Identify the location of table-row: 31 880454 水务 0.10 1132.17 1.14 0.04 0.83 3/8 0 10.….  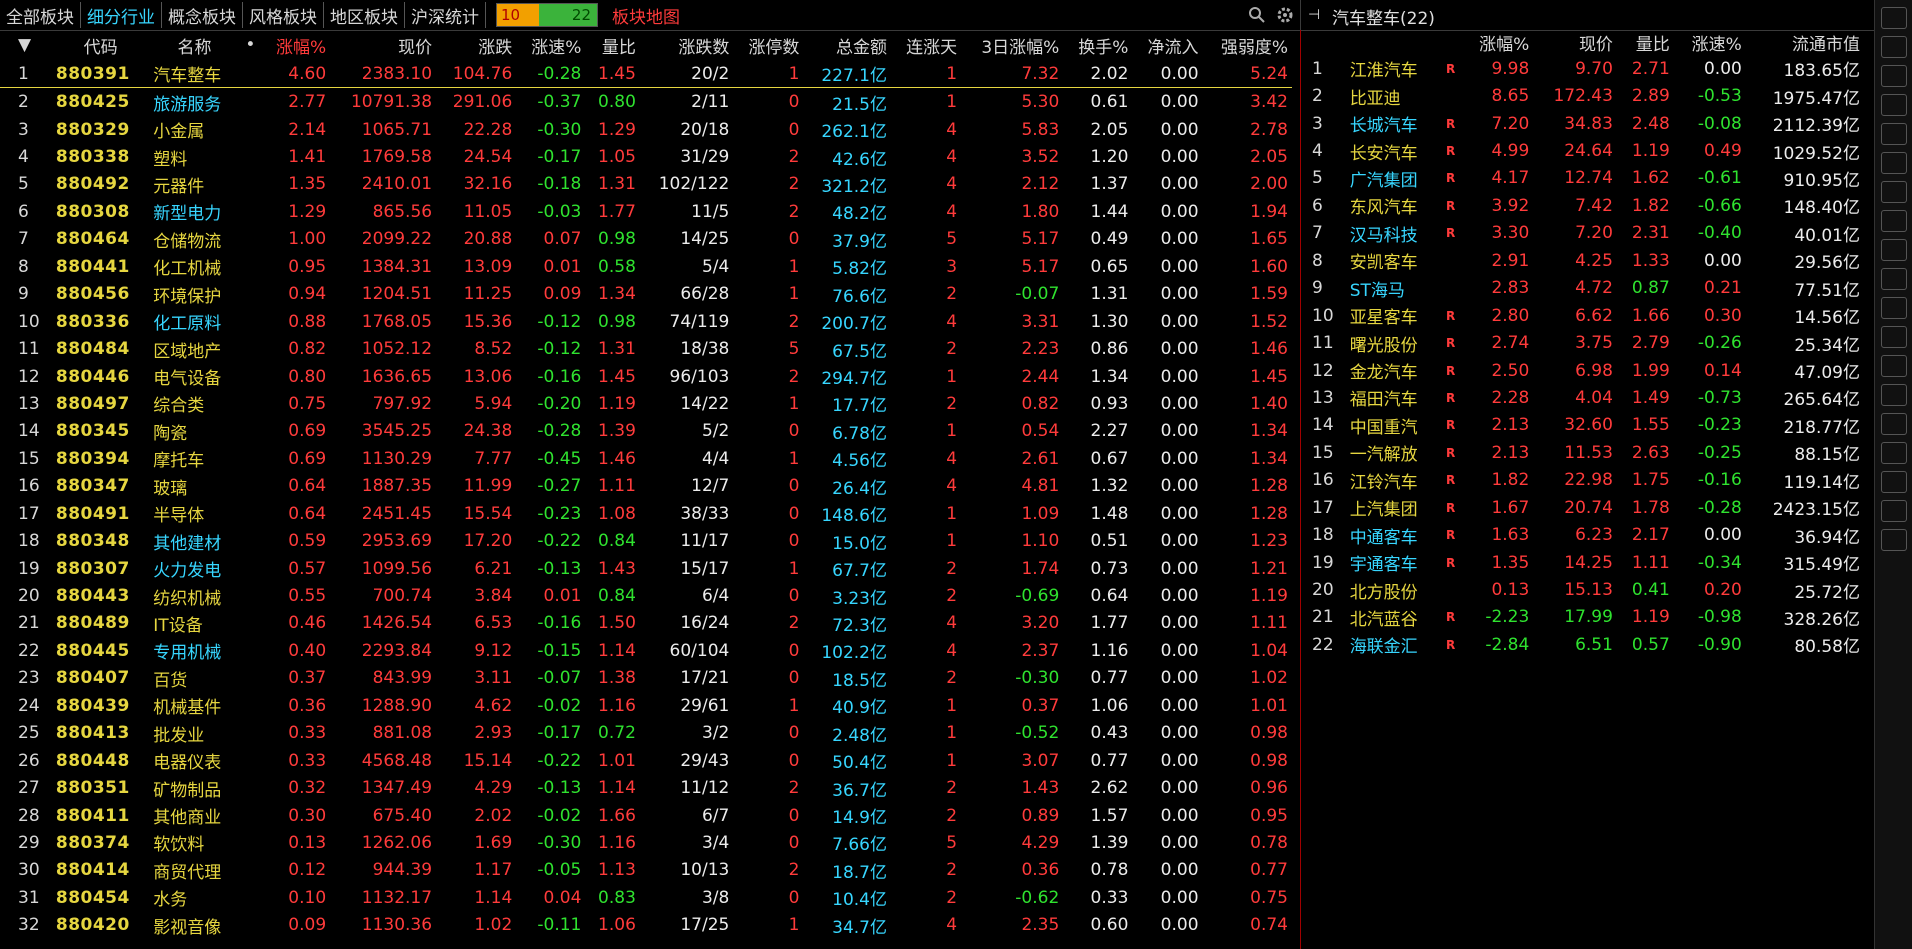
(646, 897).